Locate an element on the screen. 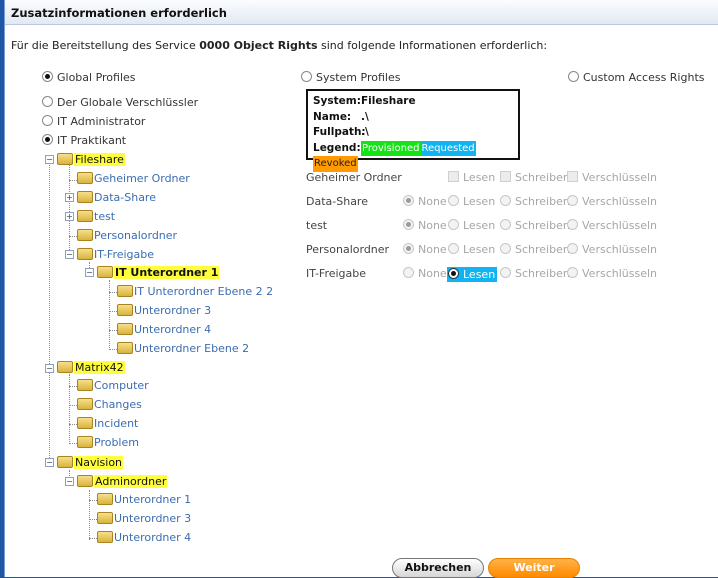 The width and height of the screenshot is (718, 578). profile-label: IT Administrator is located at coordinates (101, 121).